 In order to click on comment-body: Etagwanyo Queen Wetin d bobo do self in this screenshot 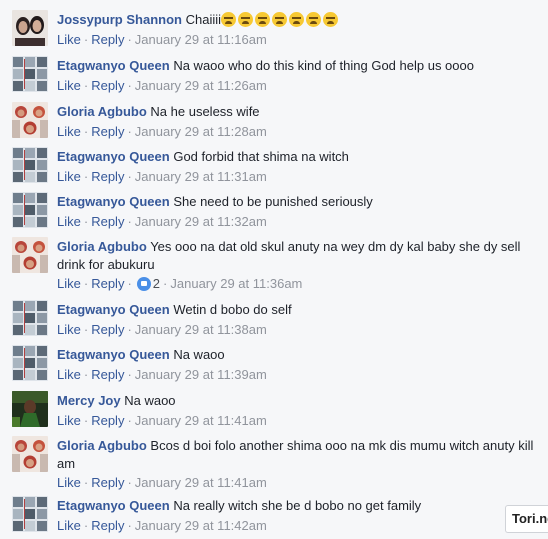, I will do `click(299, 310)`.